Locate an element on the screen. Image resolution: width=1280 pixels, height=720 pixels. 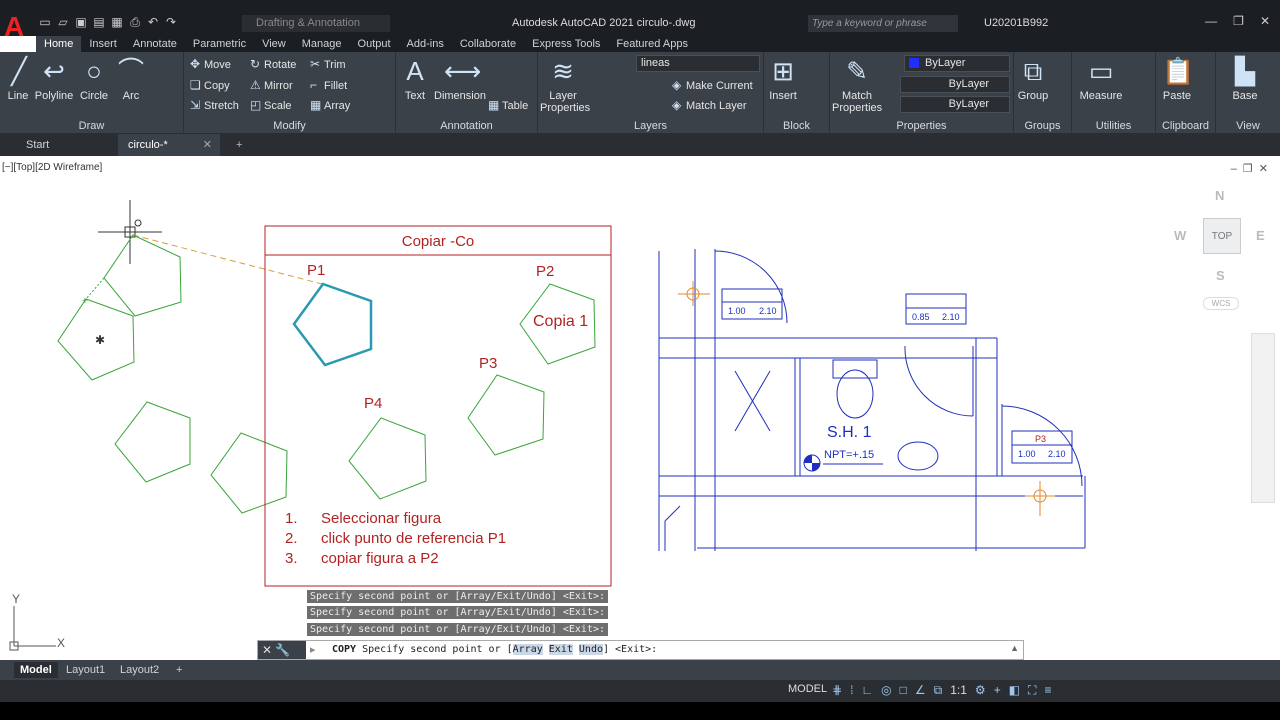
customize-command-icon: 🔧 is located at coordinates (282, 650).